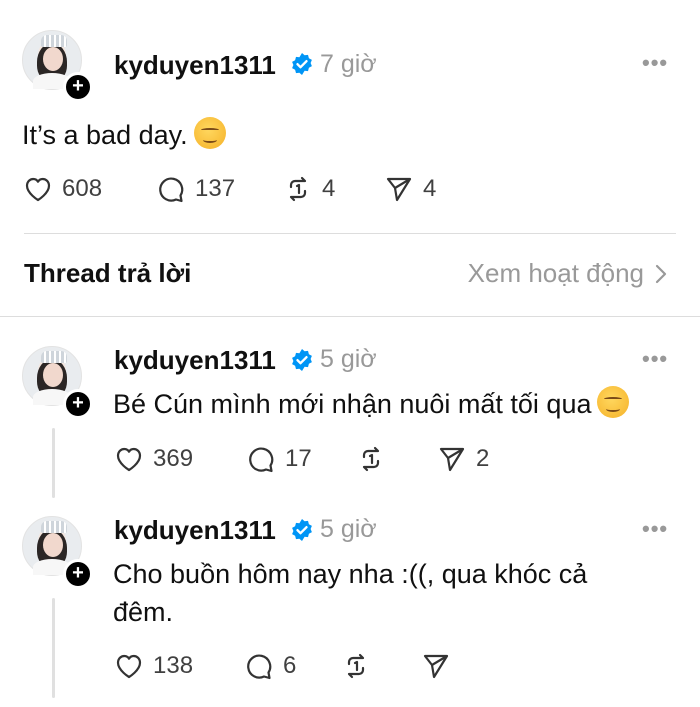 This screenshot has height=707, width=700. I want to click on repost-count: 4, so click(329, 188).